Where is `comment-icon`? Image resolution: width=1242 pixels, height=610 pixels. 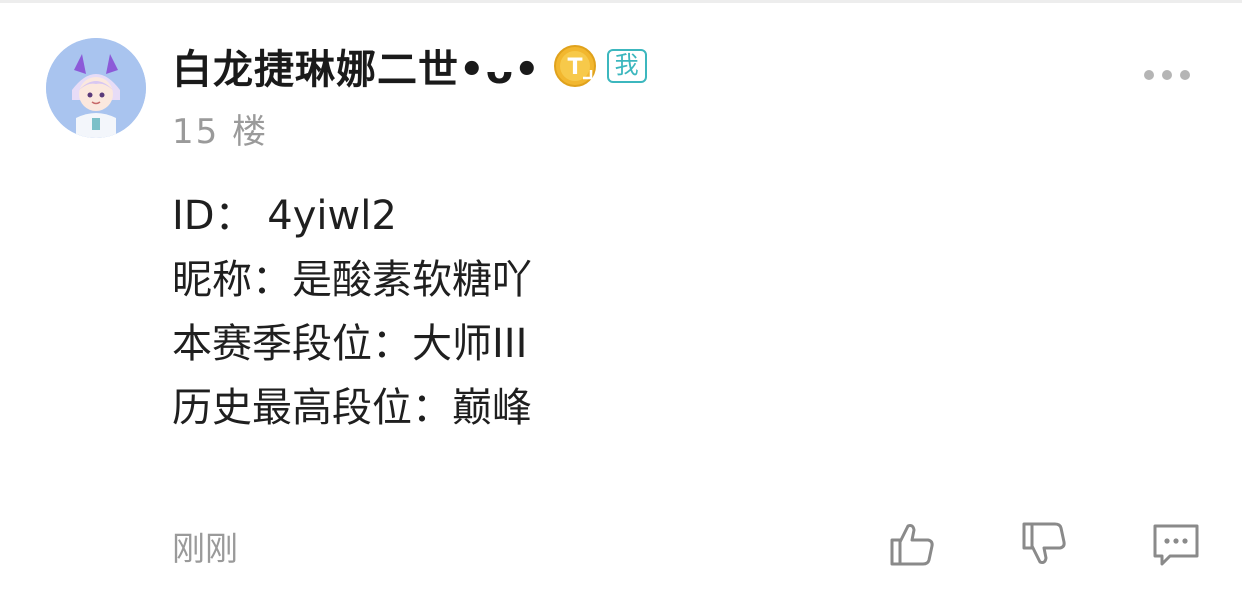 comment-icon is located at coordinates (1176, 545).